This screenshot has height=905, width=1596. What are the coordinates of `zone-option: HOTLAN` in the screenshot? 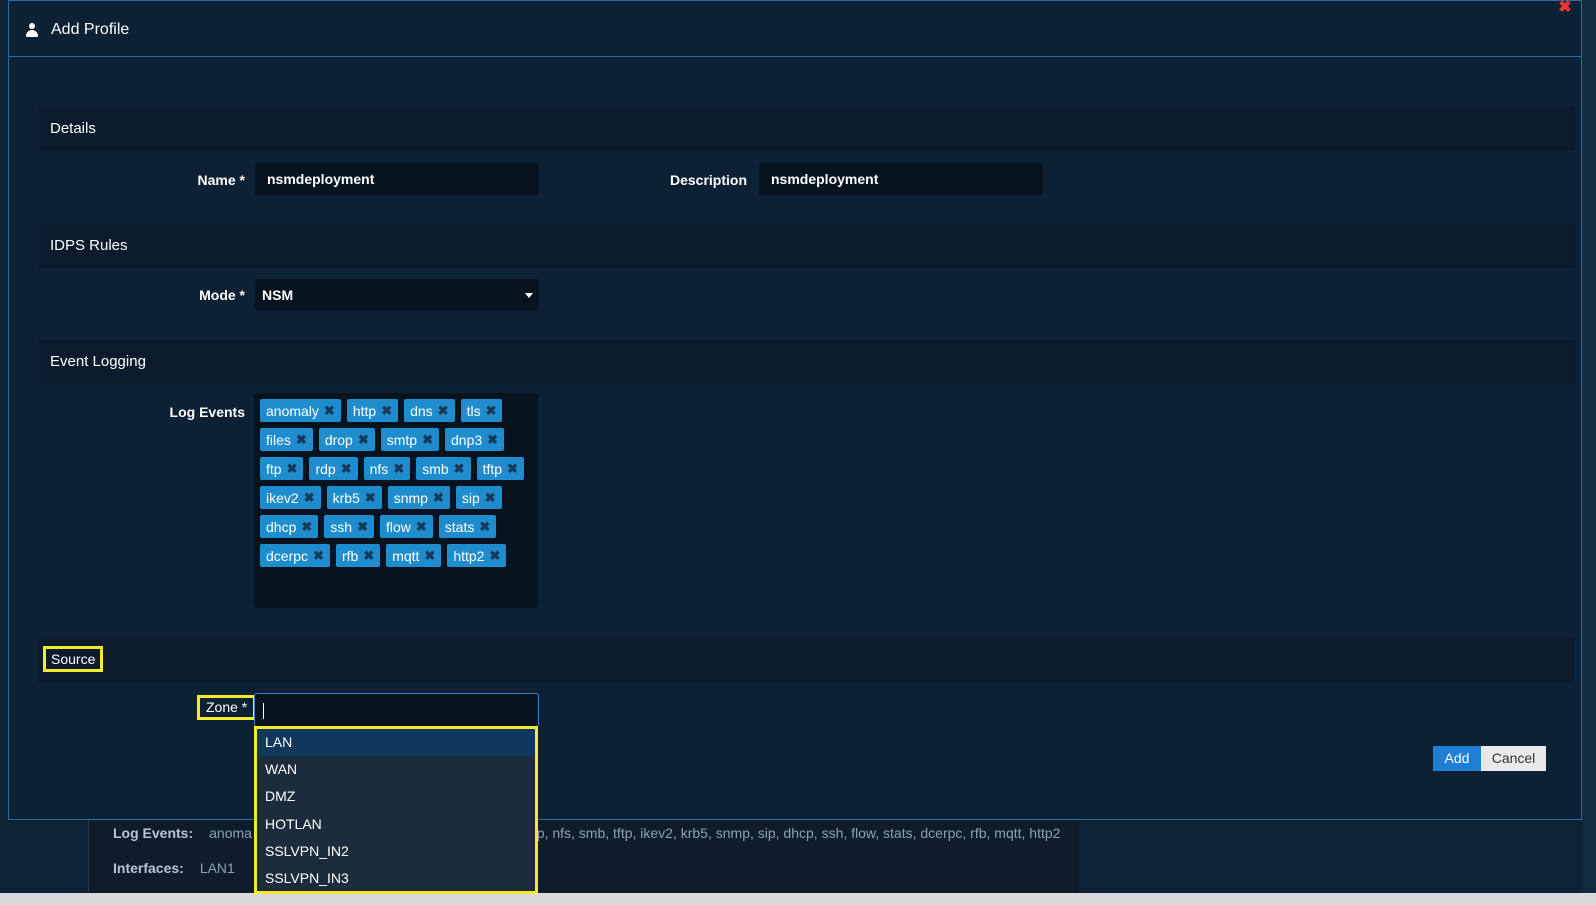 It's located at (396, 824).